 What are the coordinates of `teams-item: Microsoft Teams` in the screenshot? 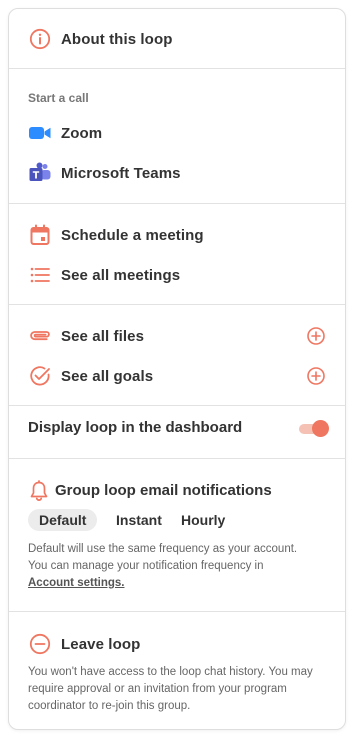 It's located at (177, 173).